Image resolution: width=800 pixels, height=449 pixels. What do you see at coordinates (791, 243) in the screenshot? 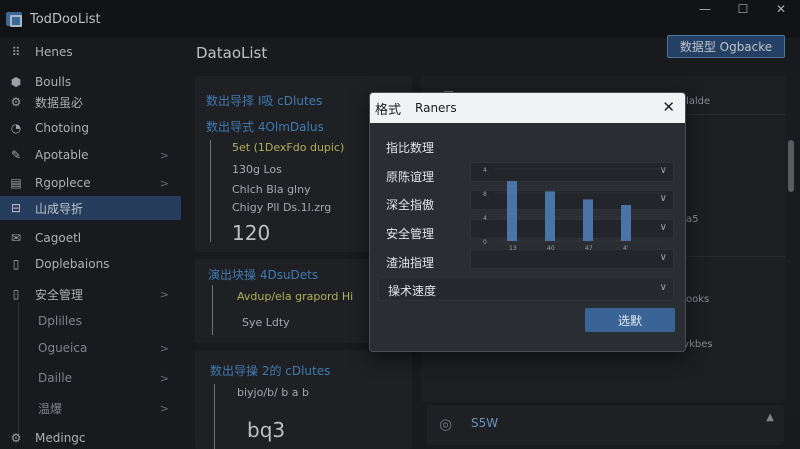
I see `scrollbar` at bounding box center [791, 243].